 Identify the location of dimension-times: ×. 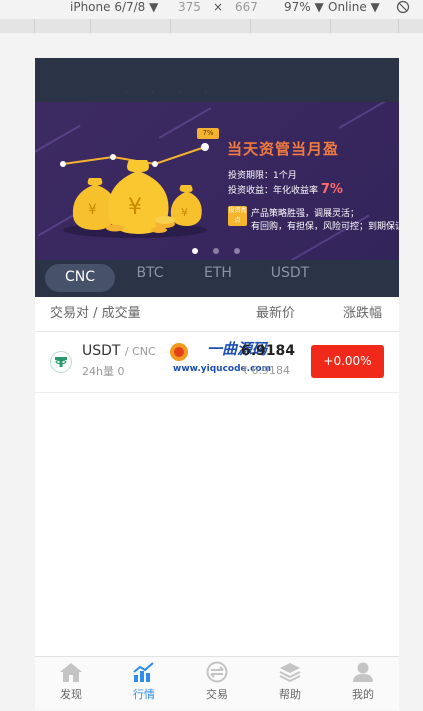
(218, 7).